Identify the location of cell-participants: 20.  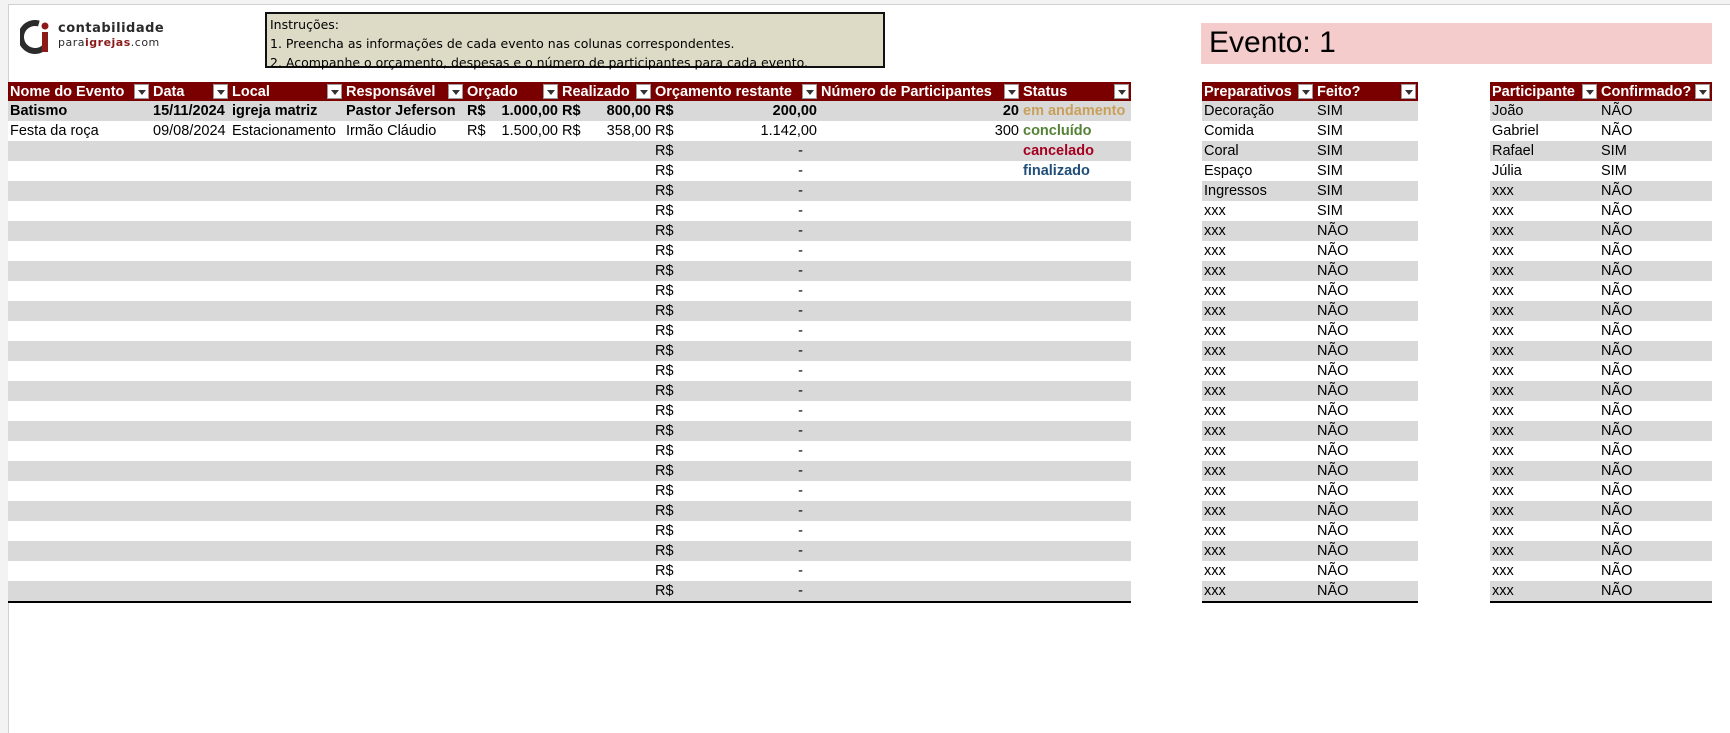
(920, 111).